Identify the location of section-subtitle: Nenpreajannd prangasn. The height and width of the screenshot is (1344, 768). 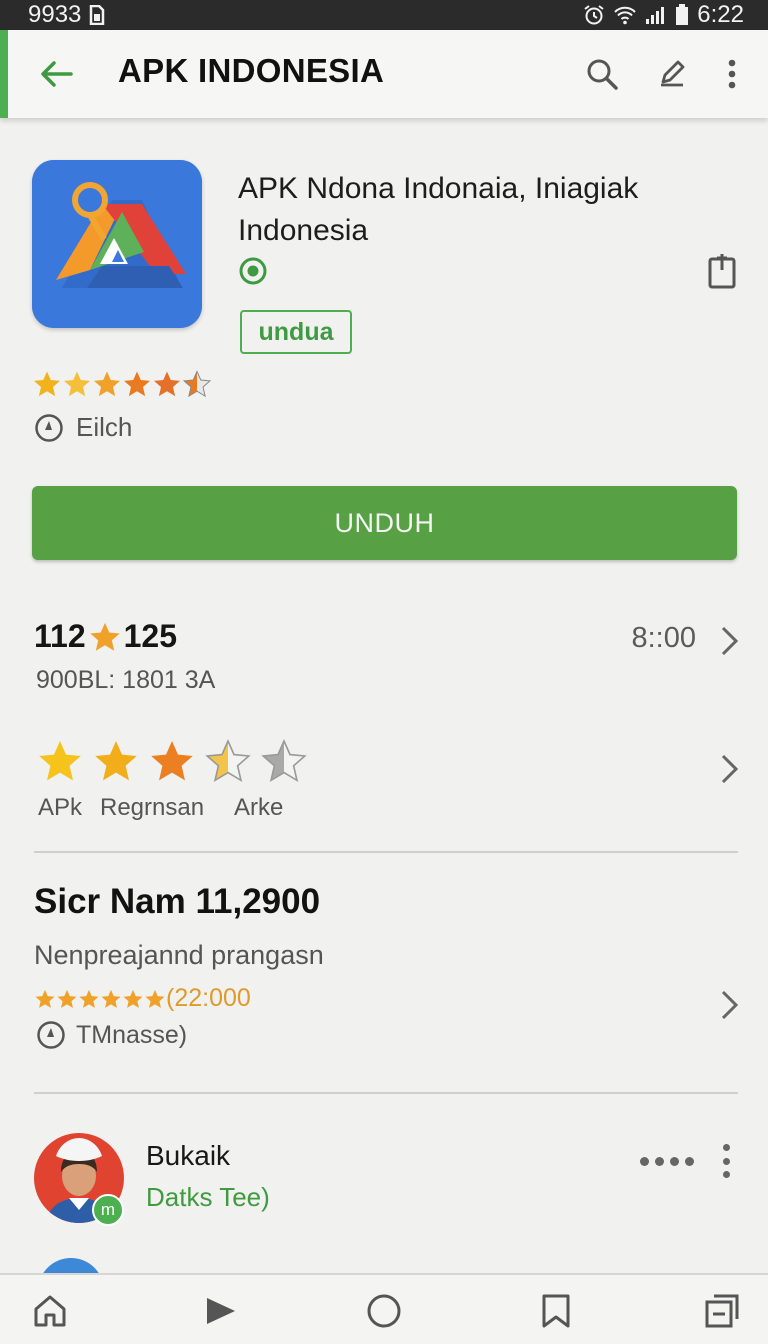
(179, 955).